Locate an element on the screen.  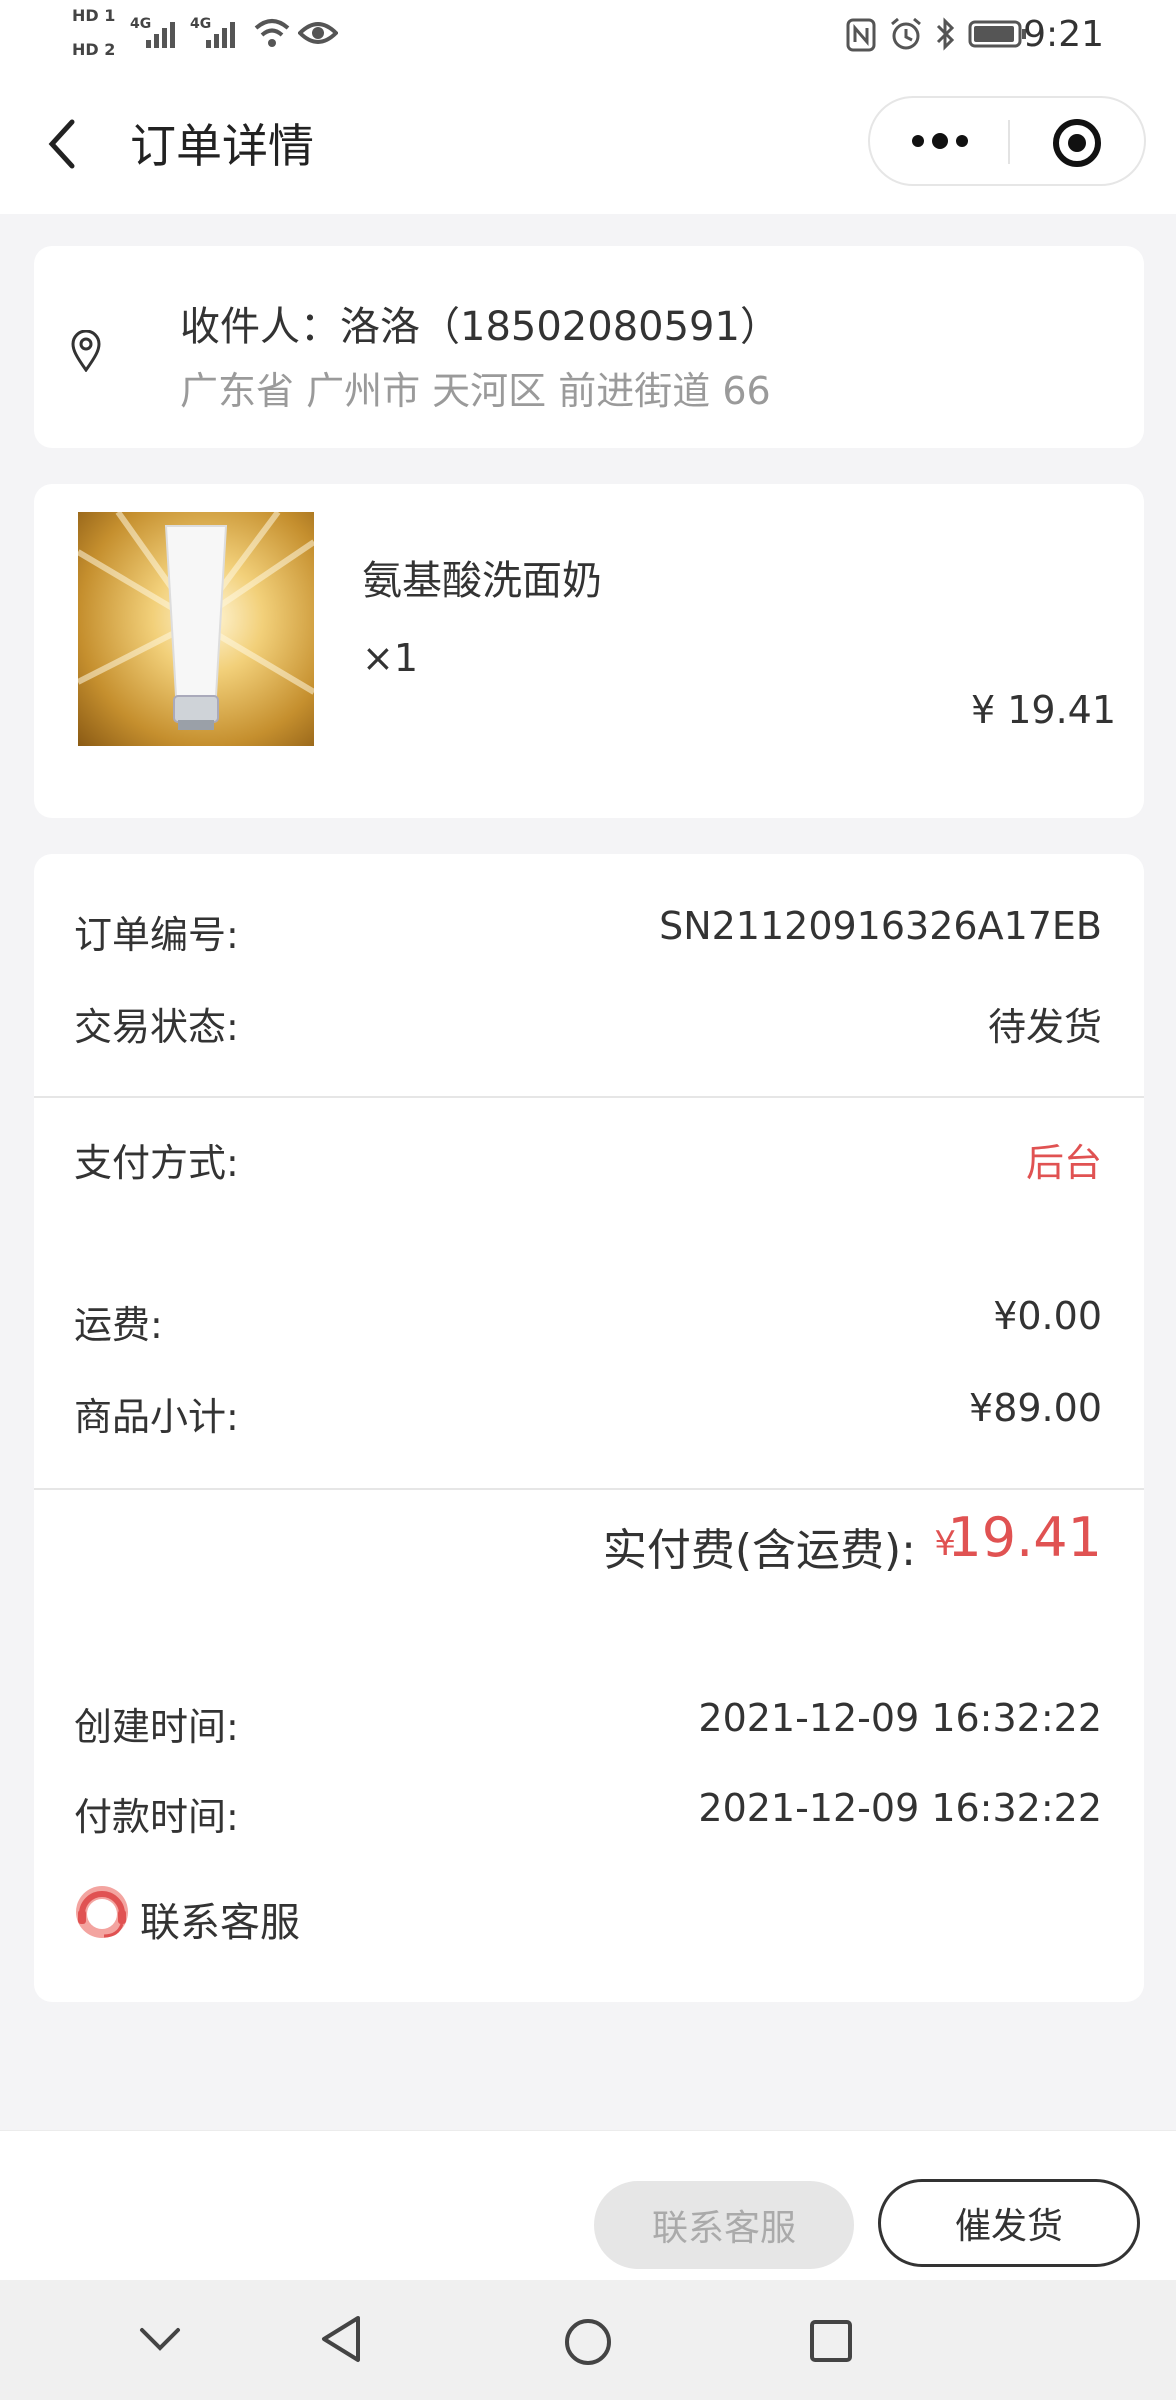
total-paid-value: 19.41 is located at coordinates (1024, 1537).